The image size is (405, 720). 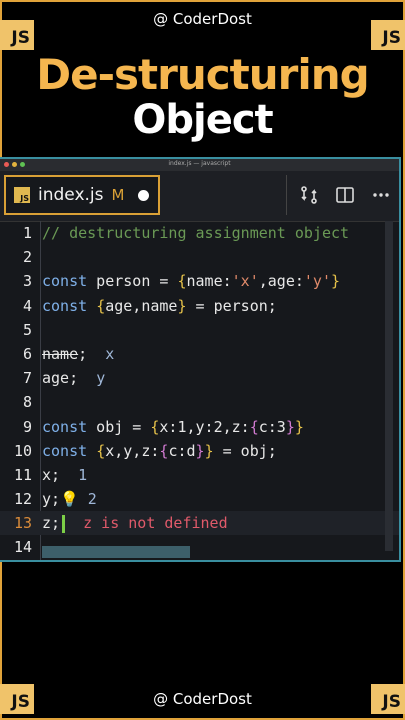 I want to click on title-line-2: Object, so click(x=202, y=120).